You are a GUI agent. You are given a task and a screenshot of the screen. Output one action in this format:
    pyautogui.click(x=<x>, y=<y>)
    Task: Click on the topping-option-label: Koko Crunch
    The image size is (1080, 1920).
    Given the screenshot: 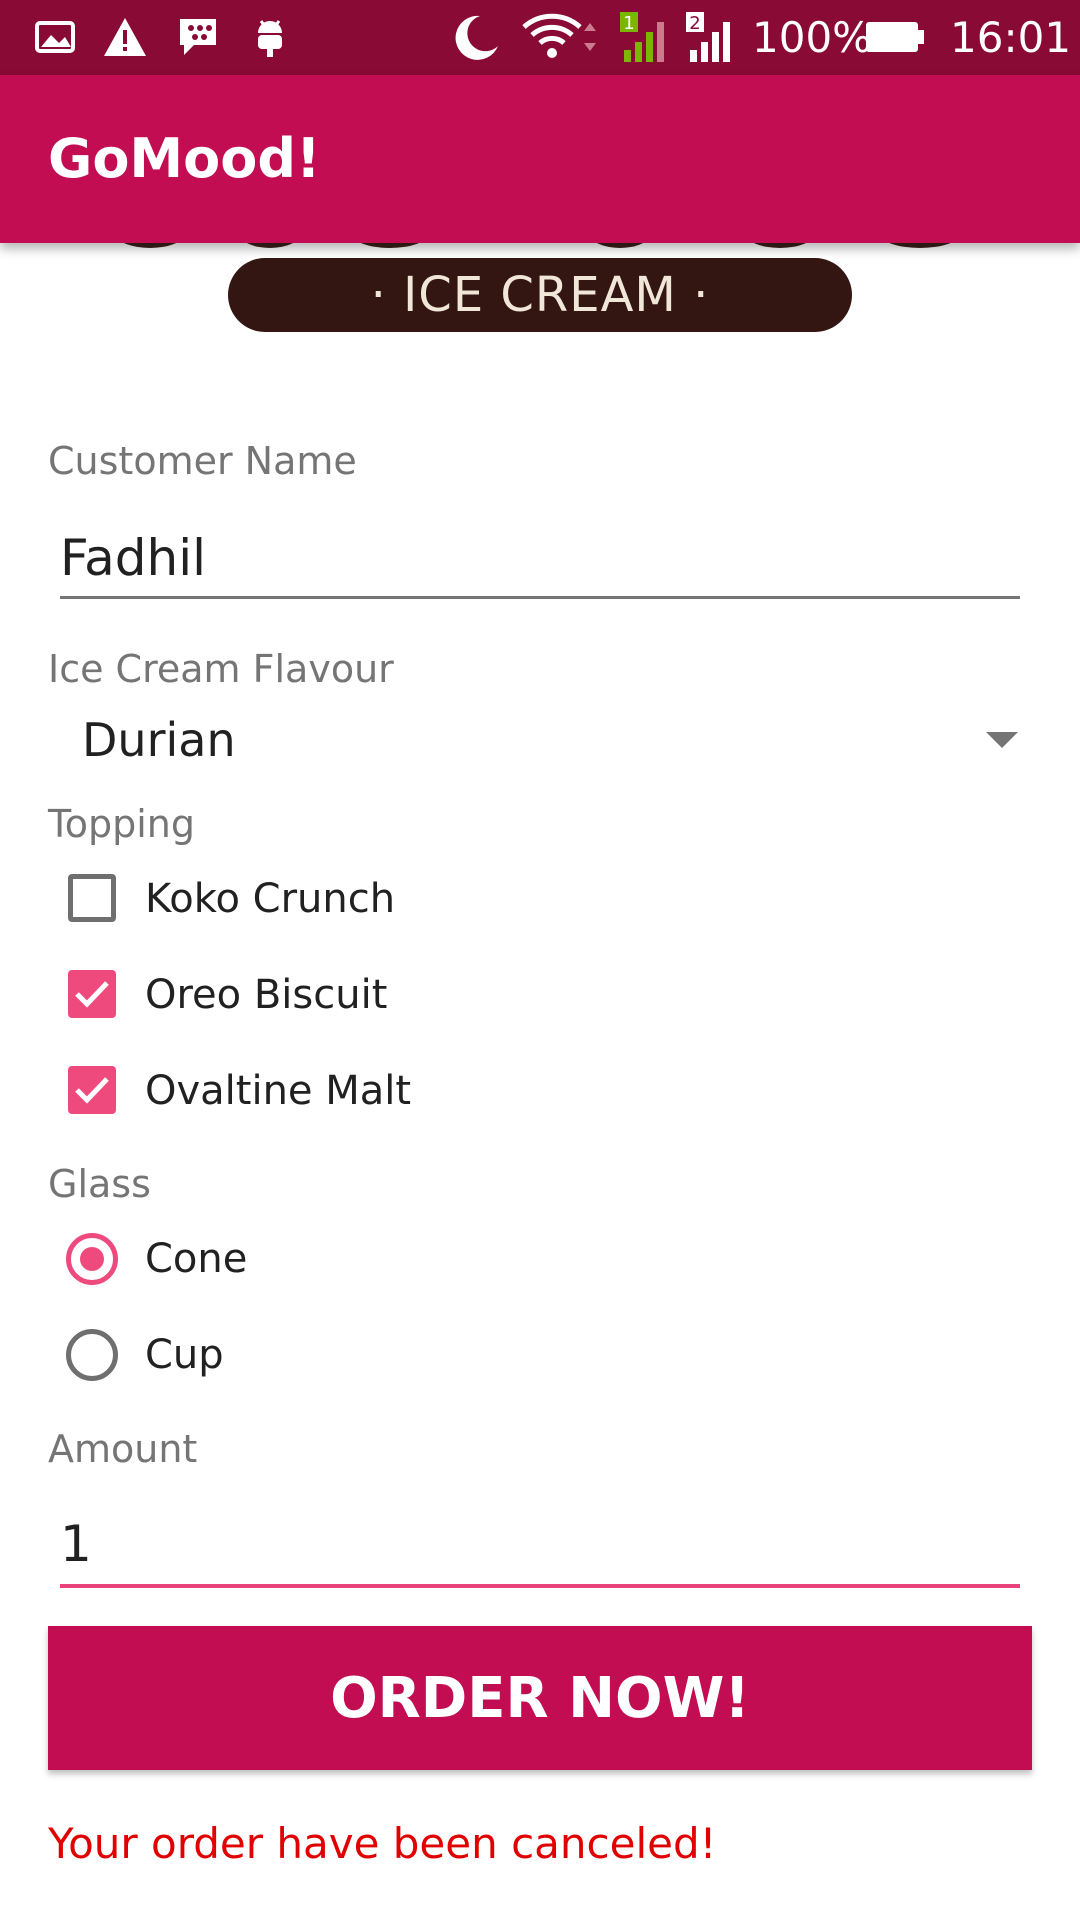 What is the action you would take?
    pyautogui.click(x=270, y=899)
    